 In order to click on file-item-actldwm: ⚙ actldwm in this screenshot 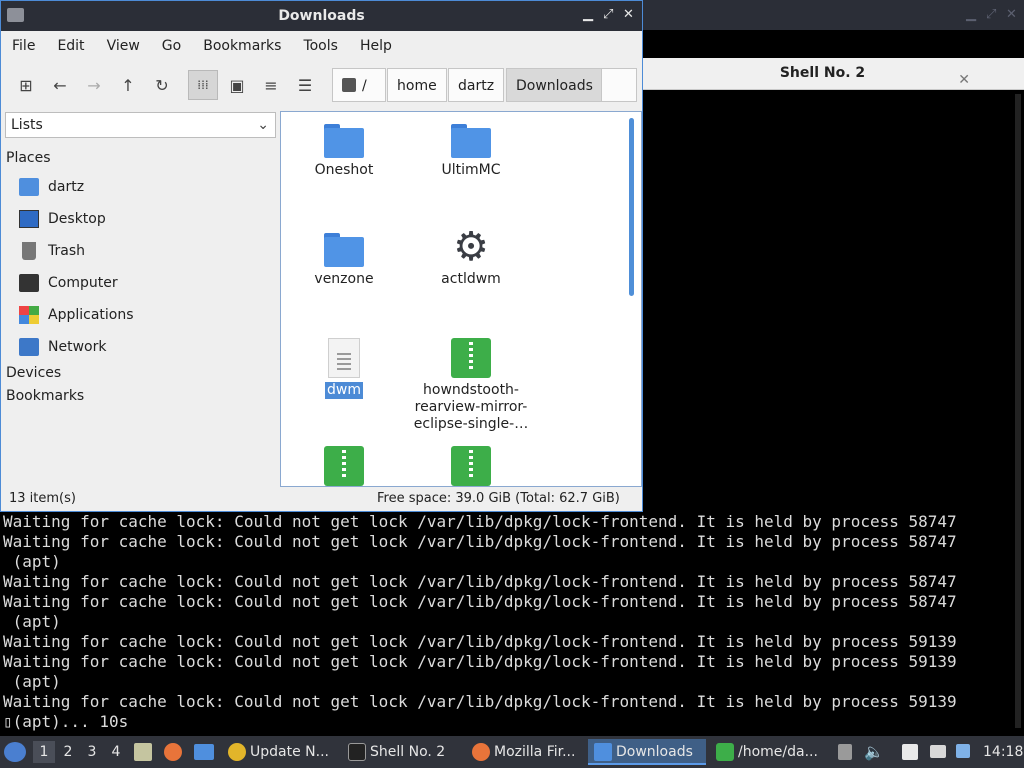, I will do `click(471, 257)`.